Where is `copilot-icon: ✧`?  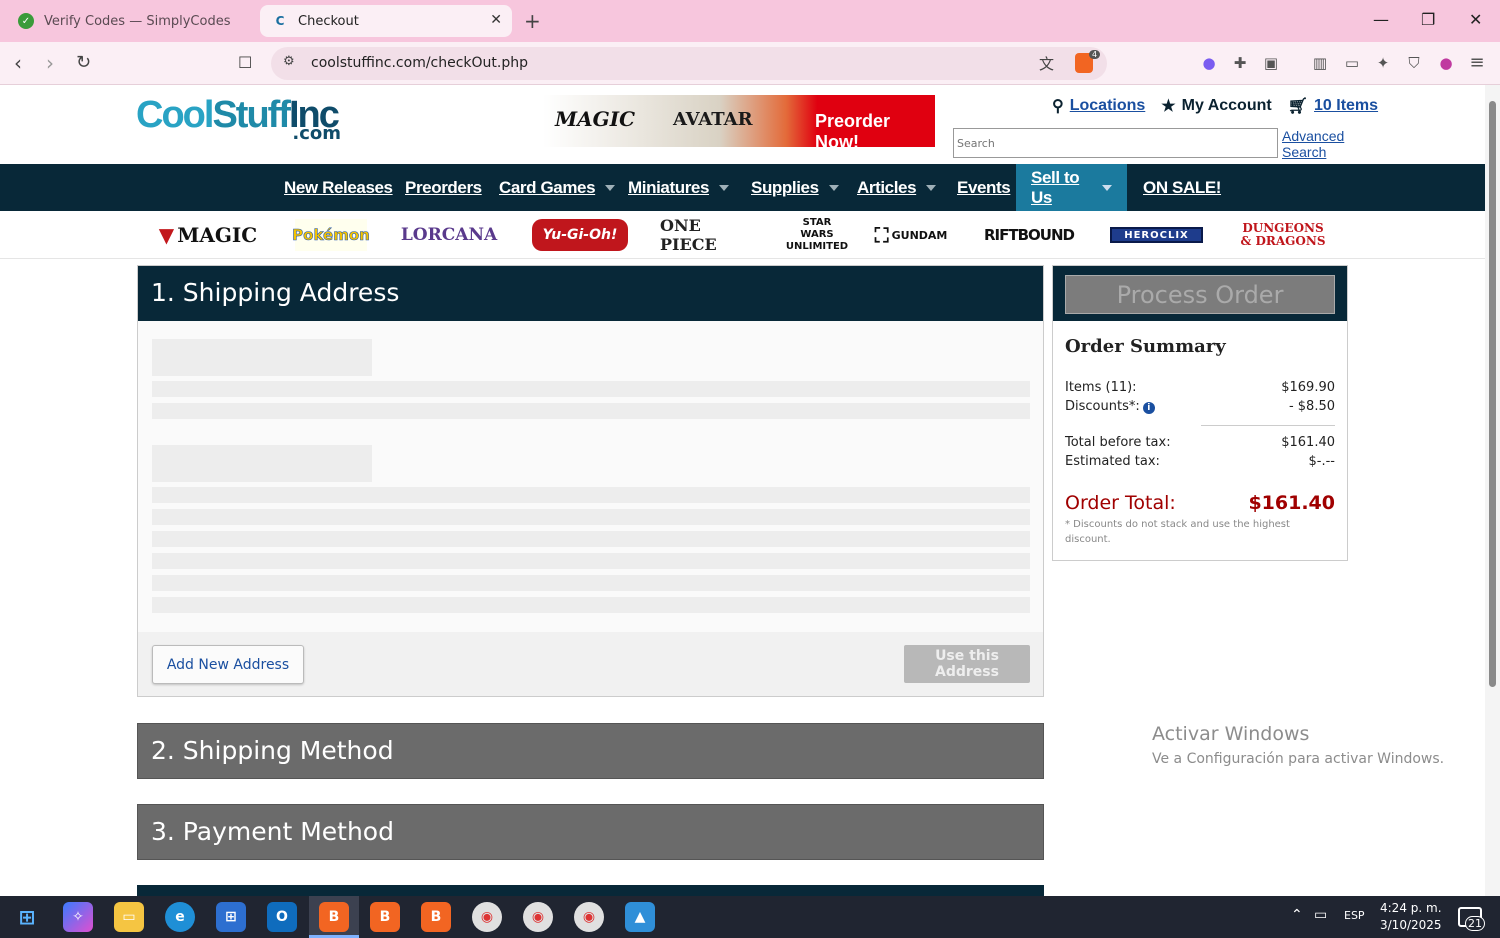
copilot-icon: ✧ is located at coordinates (78, 917).